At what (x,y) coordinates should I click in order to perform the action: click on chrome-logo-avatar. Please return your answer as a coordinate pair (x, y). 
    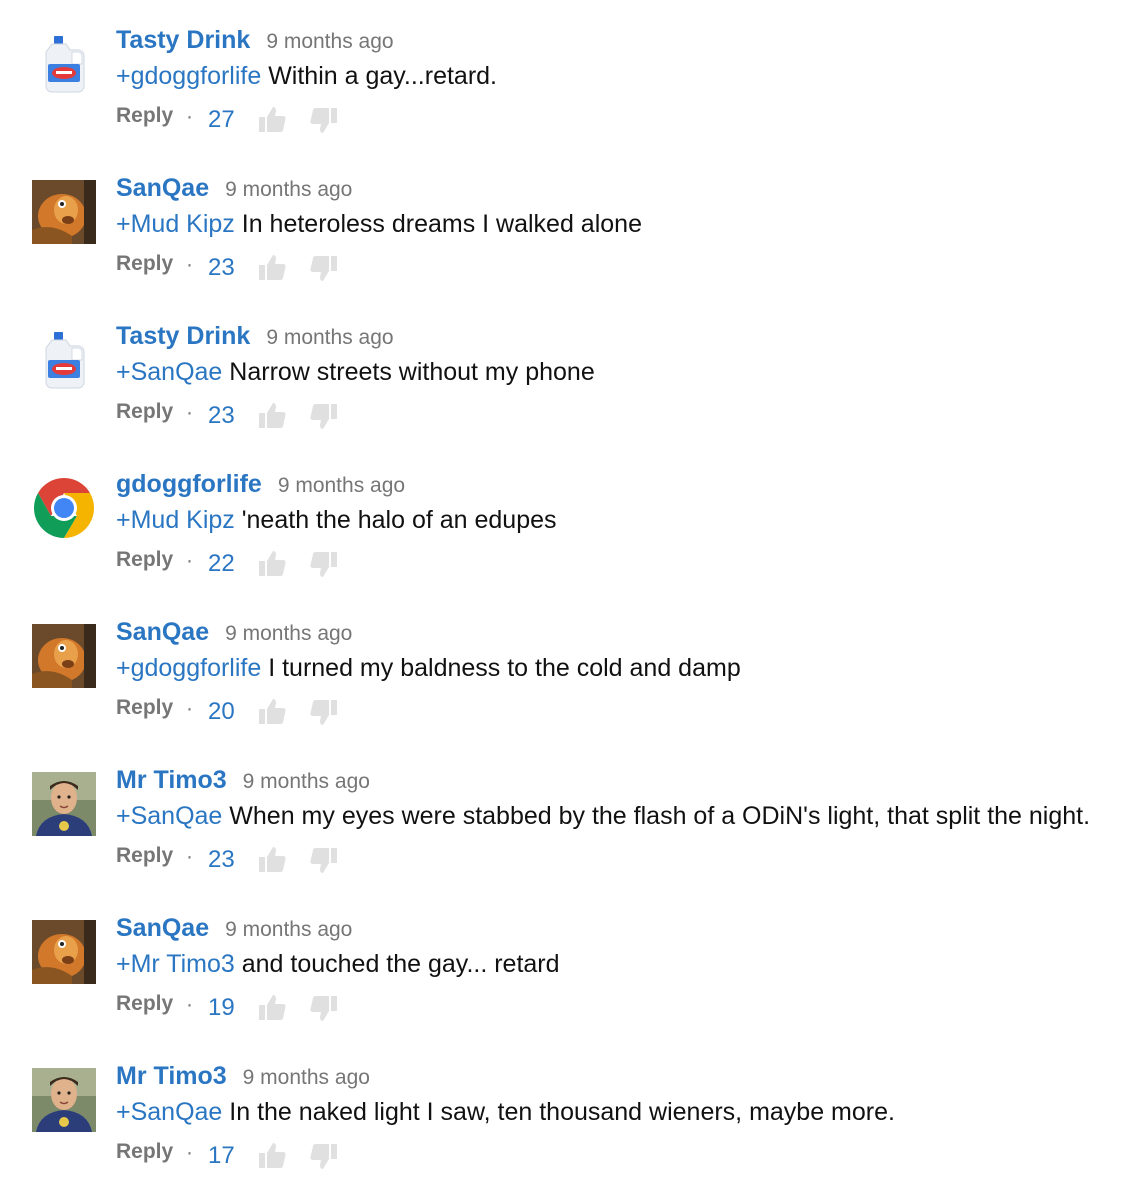
    Looking at the image, I should click on (64, 508).